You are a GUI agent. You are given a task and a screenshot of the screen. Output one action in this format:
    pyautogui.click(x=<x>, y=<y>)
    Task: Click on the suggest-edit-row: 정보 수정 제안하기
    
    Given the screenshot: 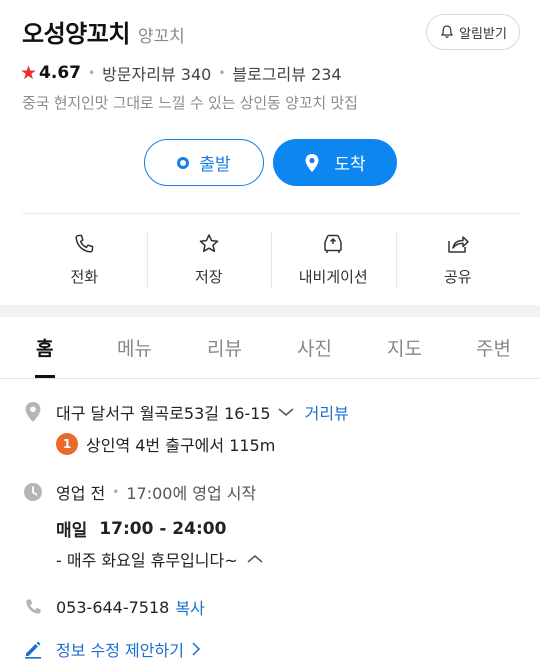 What is the action you would take?
    pyautogui.click(x=112, y=649)
    